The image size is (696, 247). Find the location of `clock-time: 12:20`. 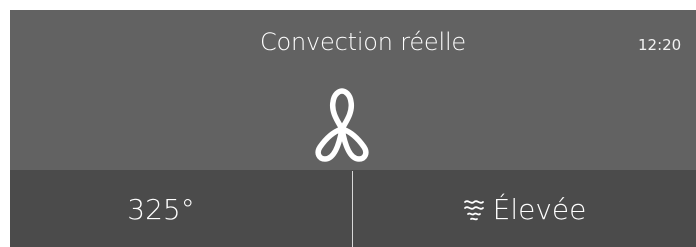

clock-time: 12:20 is located at coordinates (660, 45).